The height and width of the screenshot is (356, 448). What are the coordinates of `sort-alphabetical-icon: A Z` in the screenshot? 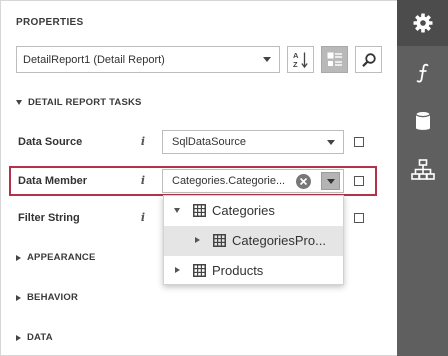 It's located at (300, 60).